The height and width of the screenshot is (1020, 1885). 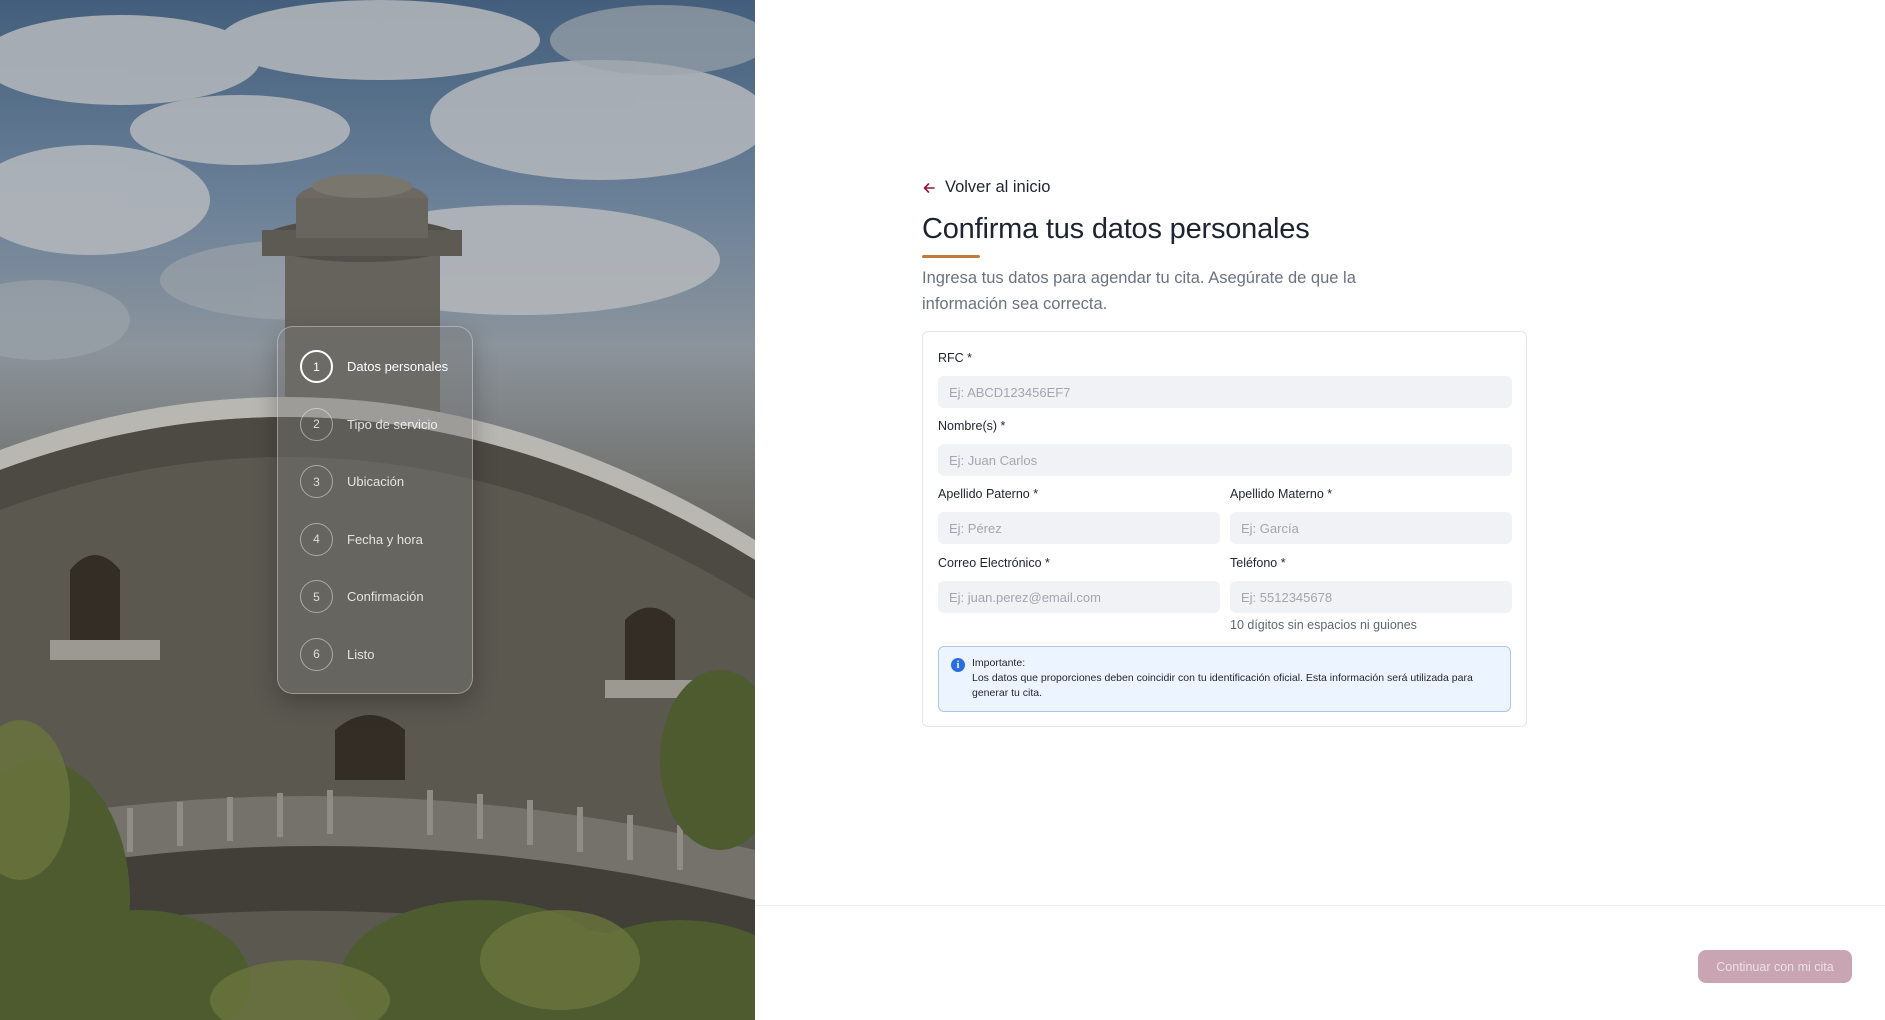 What do you see at coordinates (1371, 597) in the screenshot?
I see `phone-input` at bounding box center [1371, 597].